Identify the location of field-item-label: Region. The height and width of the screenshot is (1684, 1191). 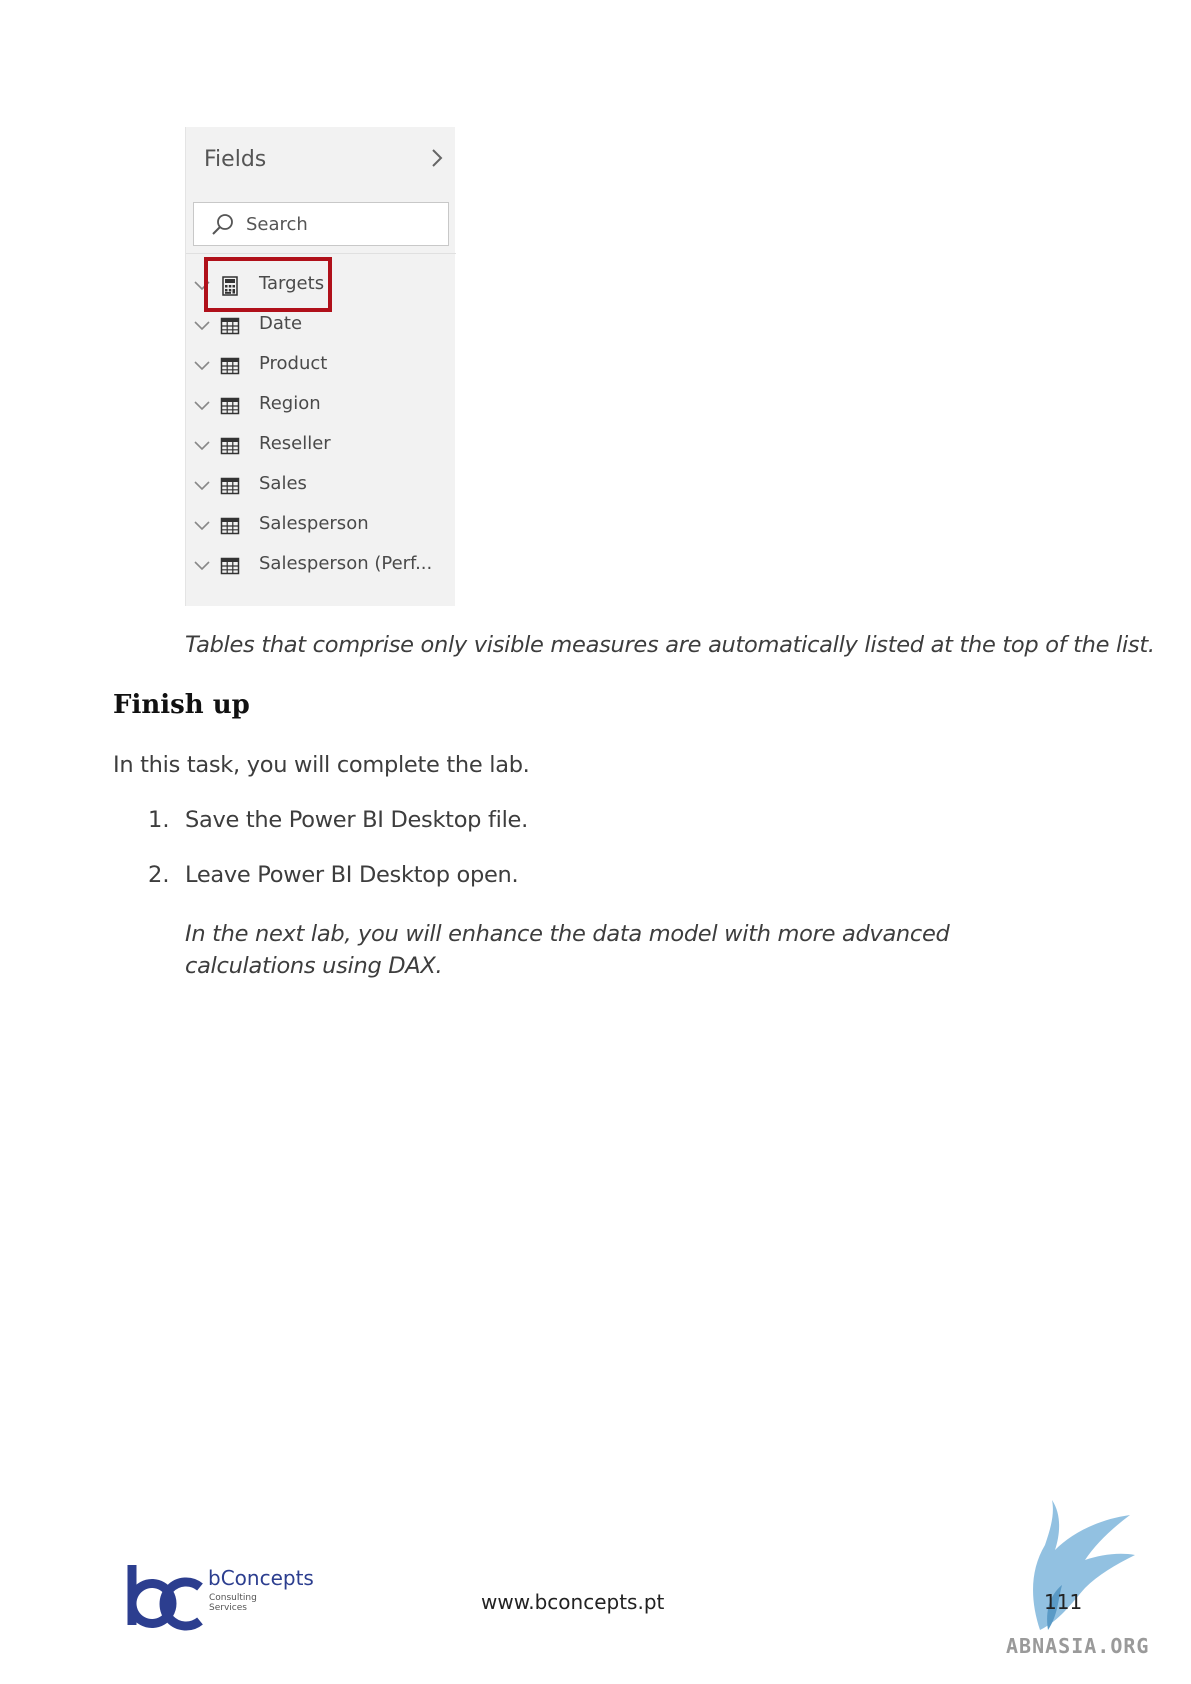
(290, 403).